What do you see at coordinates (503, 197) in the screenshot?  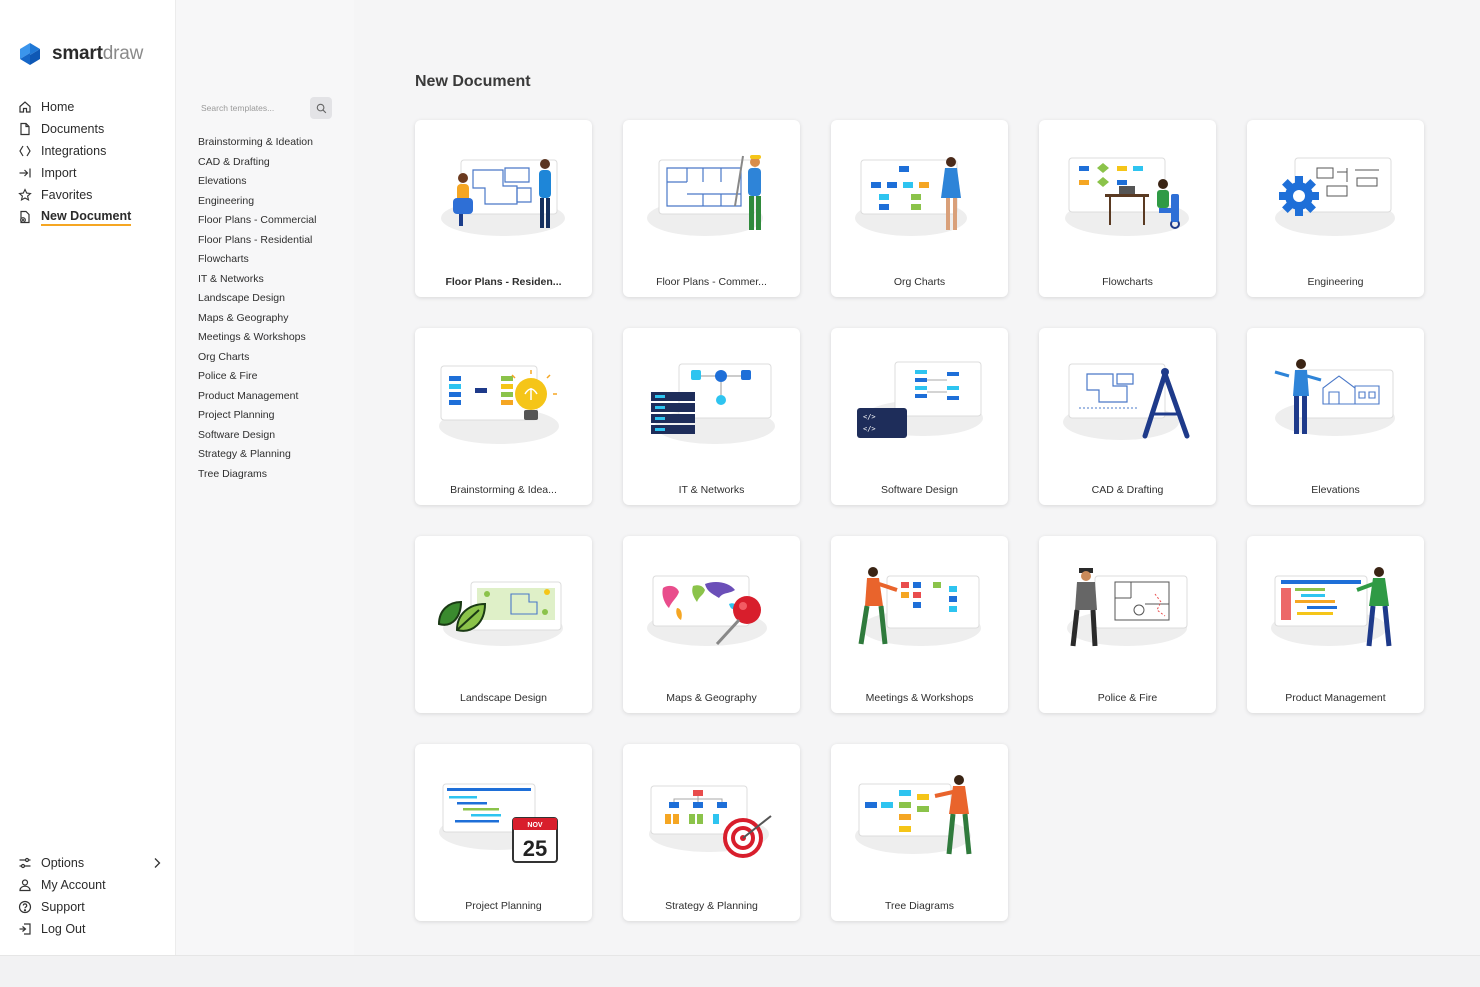 I see `floor-plan-illustration-icon` at bounding box center [503, 197].